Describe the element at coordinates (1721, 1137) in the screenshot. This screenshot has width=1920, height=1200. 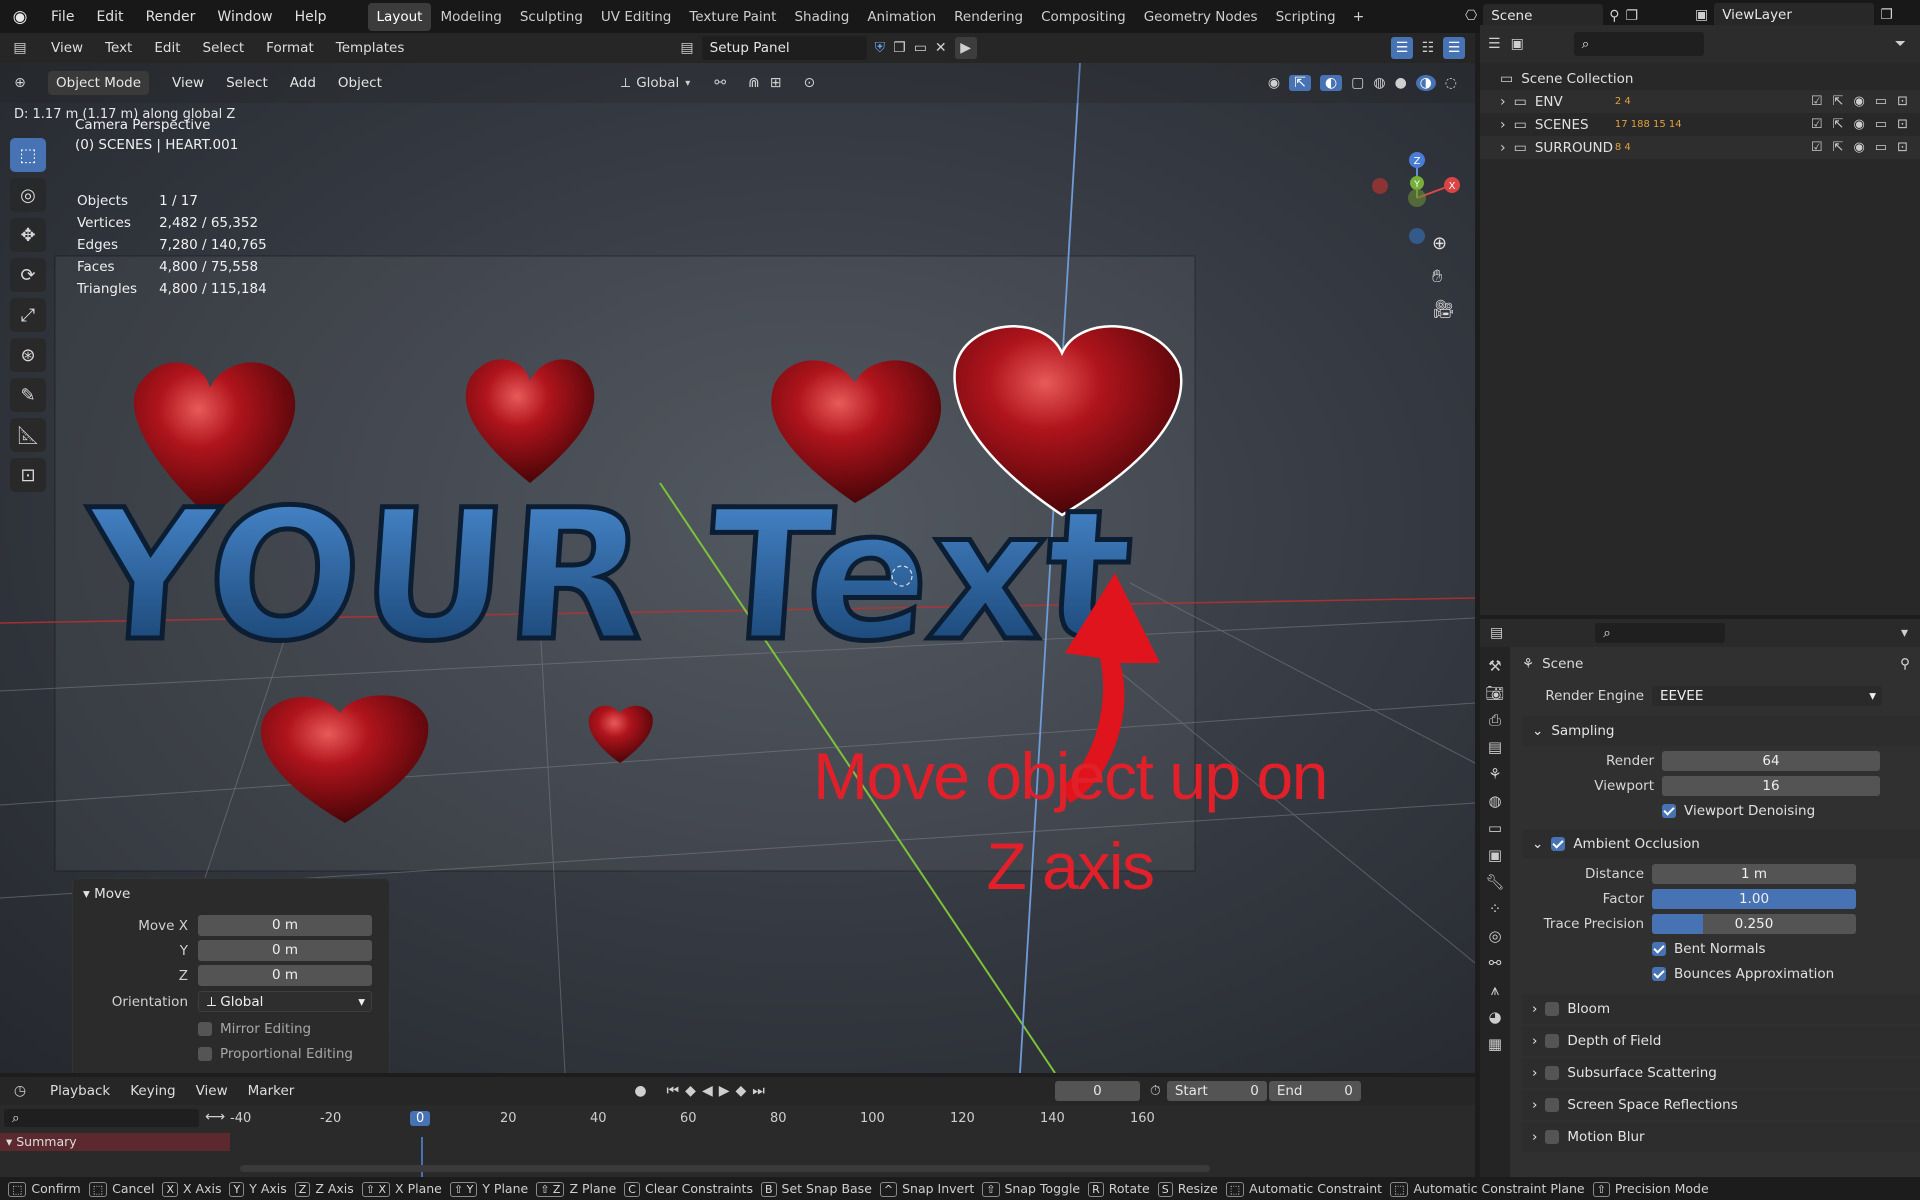
I see `section-motion-blur: › Motion Blur` at that location.